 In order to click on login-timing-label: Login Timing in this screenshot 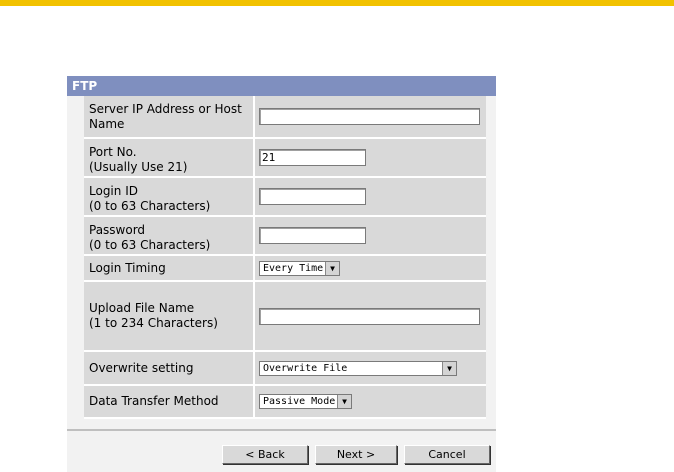, I will do `click(169, 268)`.